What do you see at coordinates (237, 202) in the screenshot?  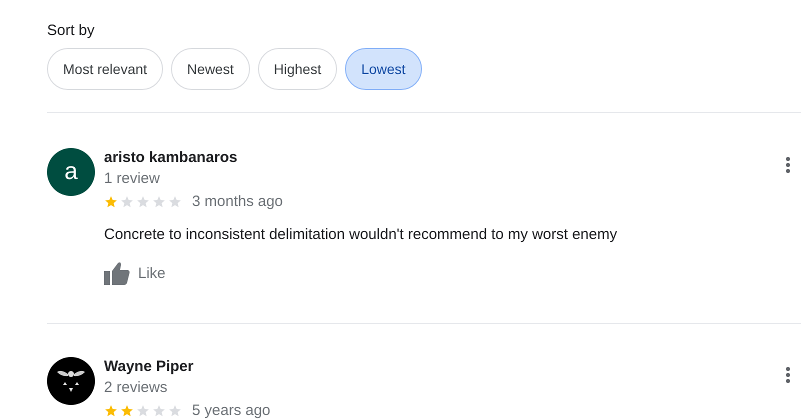 I see `review-time: 3 months ago` at bounding box center [237, 202].